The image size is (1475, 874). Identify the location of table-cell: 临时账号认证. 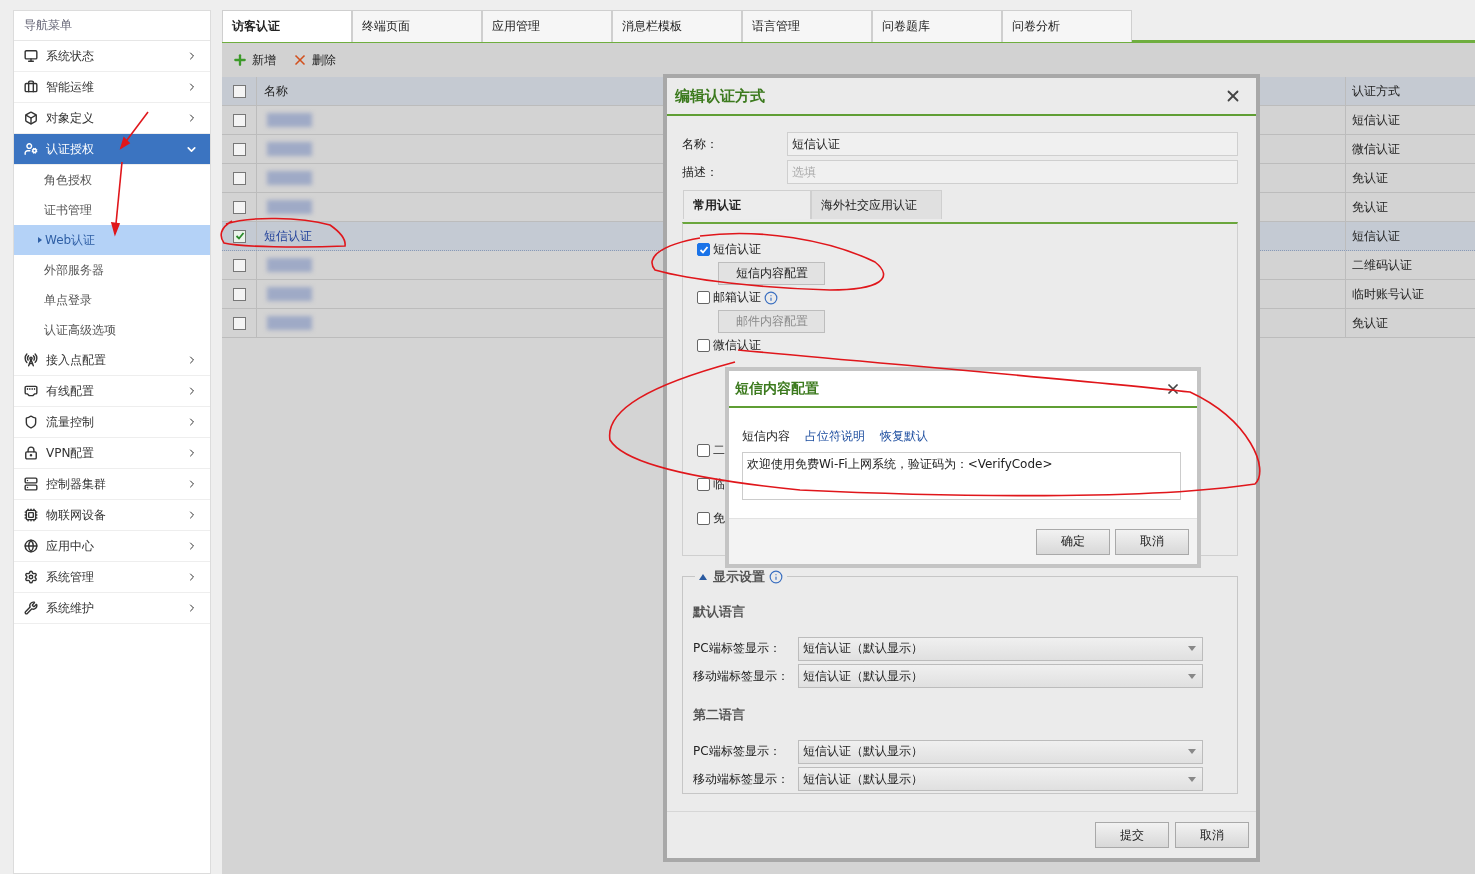
(1410, 294).